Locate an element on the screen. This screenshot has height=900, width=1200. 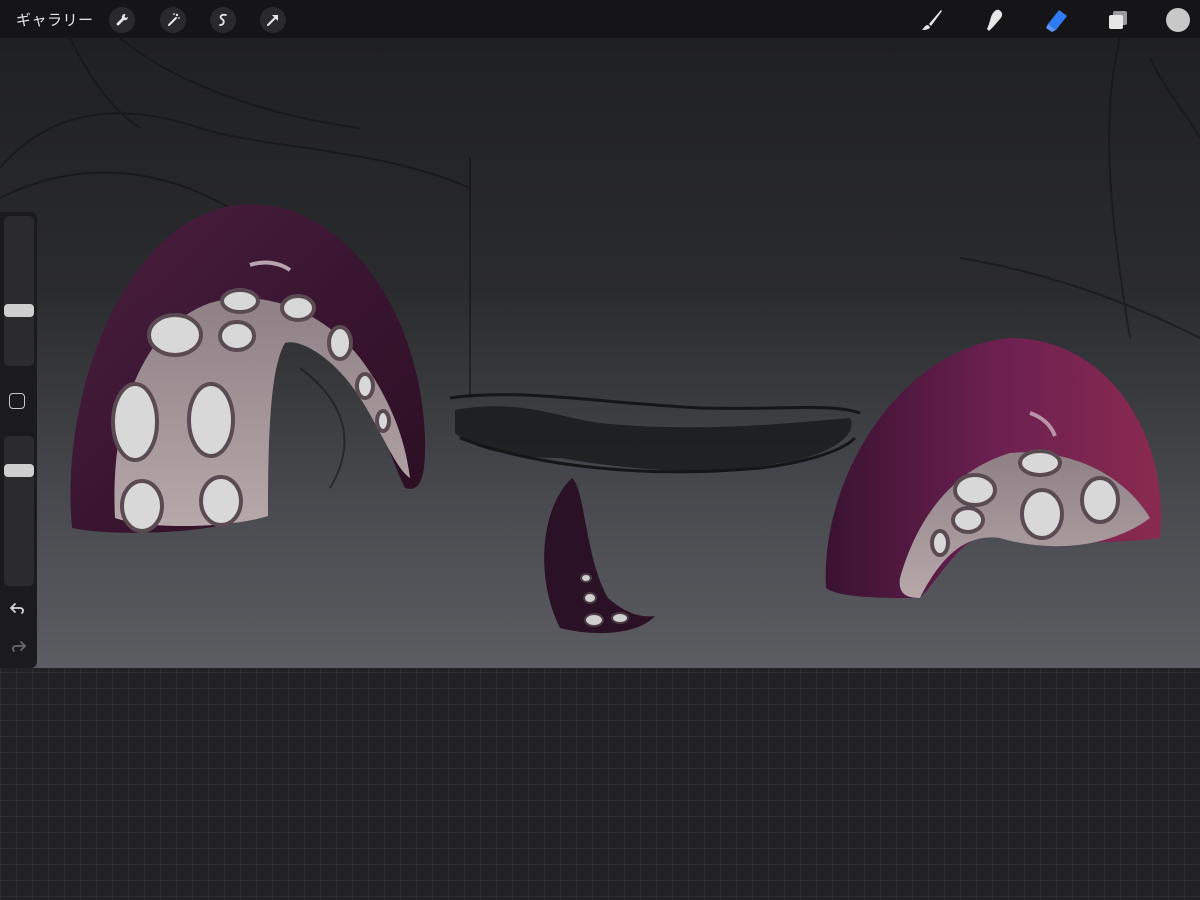
middle-tentacle is located at coordinates (599, 556).